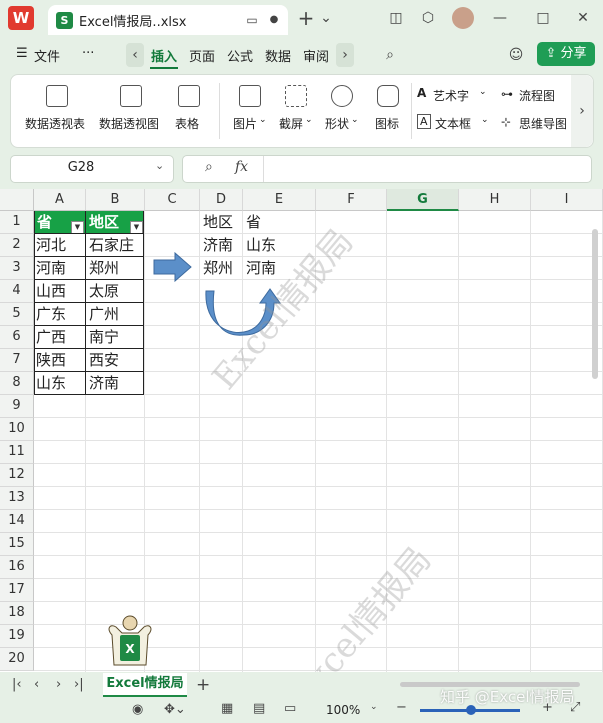  What do you see at coordinates (536, 95) in the screenshot?
I see `flowchart-button: ⊶ 流程图` at bounding box center [536, 95].